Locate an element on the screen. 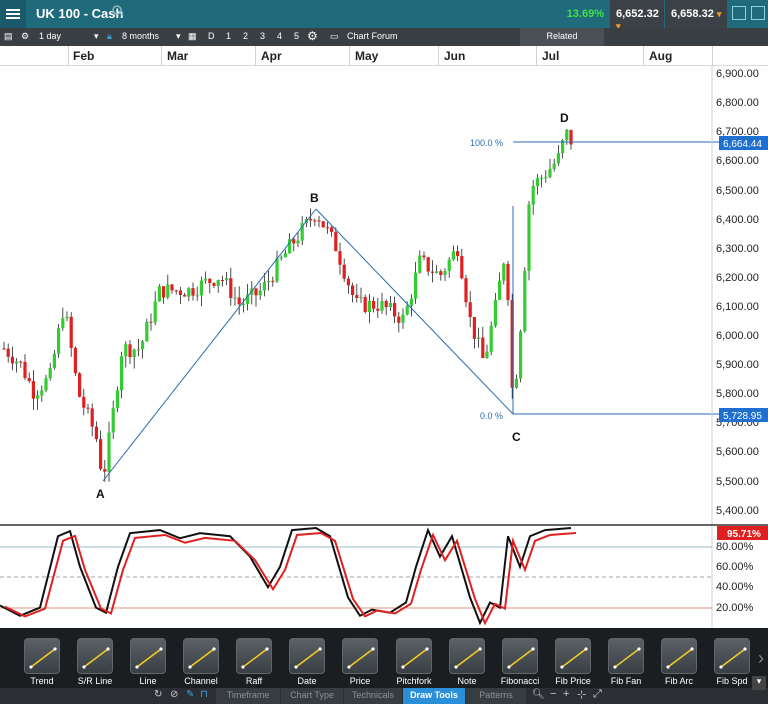 This screenshot has width=768, height=704. fib-trend-line-bc is located at coordinates (414, 311).